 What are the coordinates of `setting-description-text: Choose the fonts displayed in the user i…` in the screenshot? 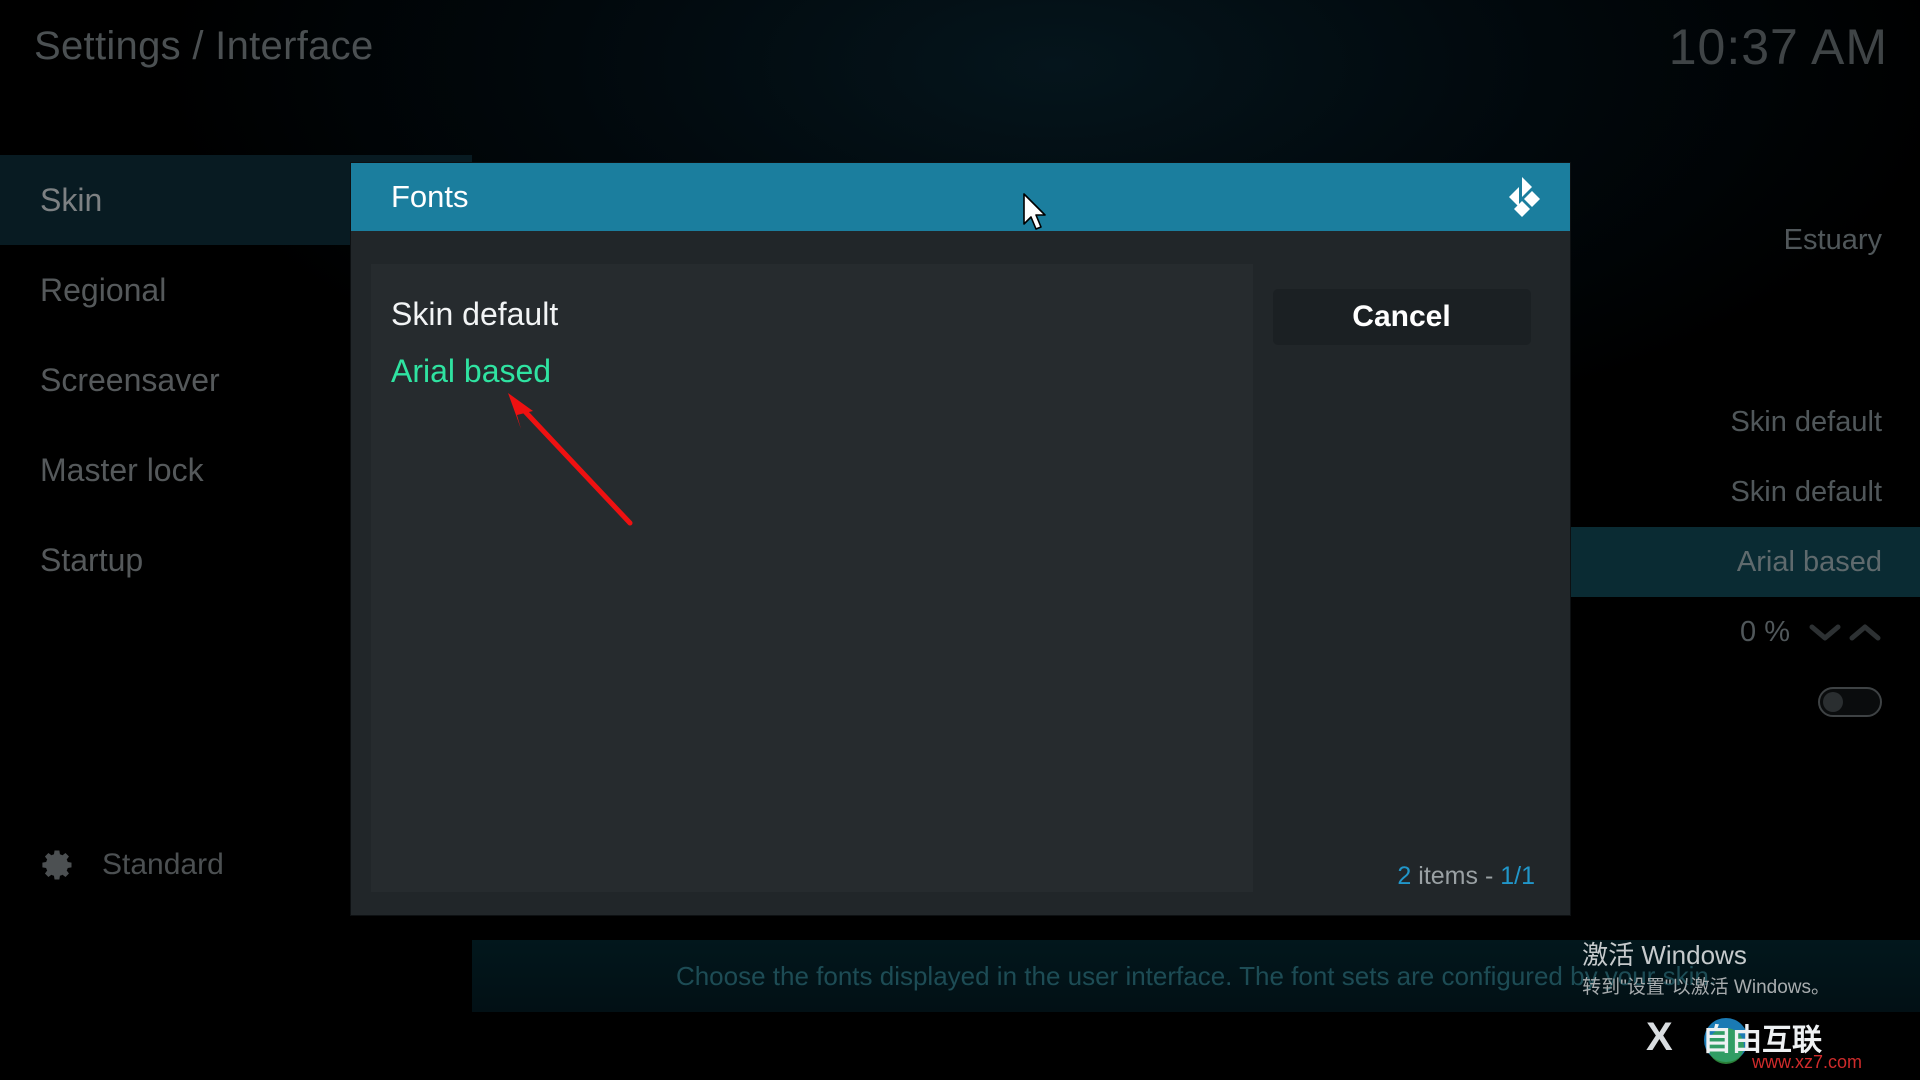 It's located at (1196, 975).